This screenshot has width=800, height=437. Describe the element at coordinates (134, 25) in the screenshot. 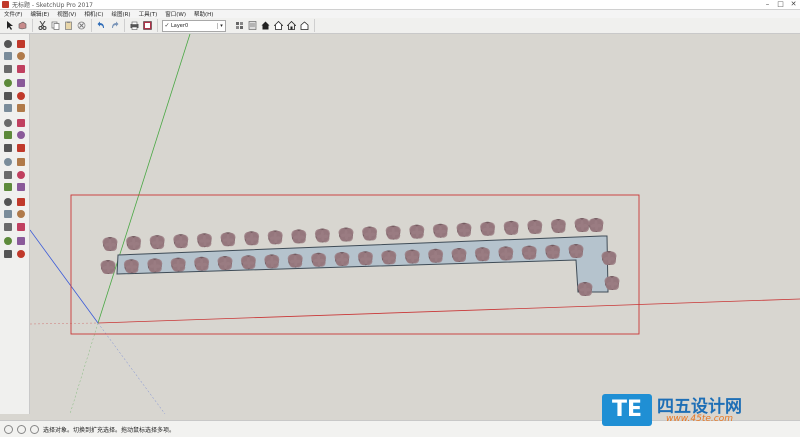

I see `print-icon` at that location.